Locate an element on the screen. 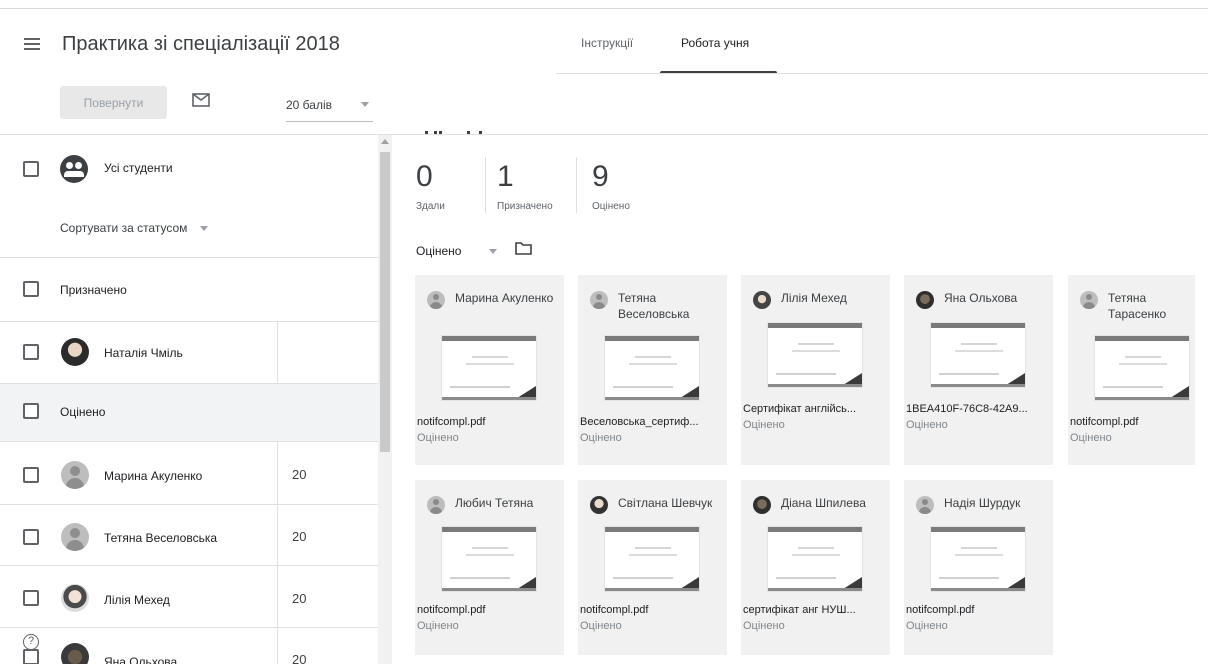 This screenshot has height=664, width=1208. points-value: 20 балів is located at coordinates (309, 105).